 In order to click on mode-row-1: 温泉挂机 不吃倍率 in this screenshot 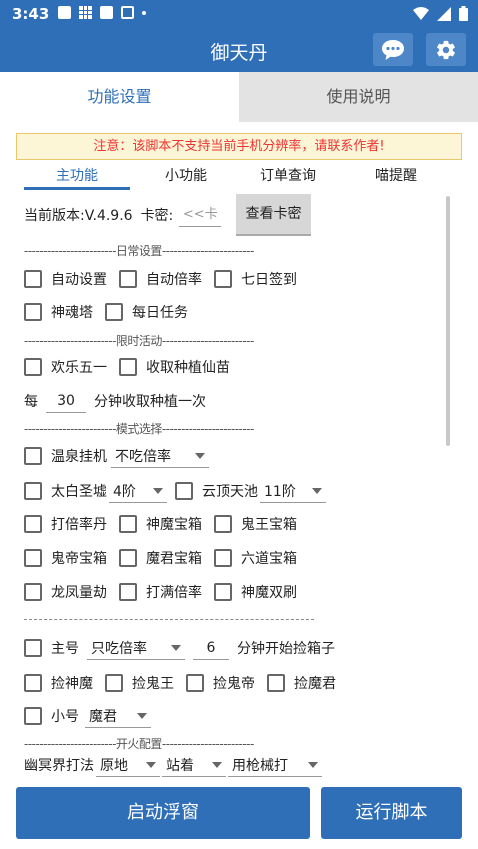, I will do `click(120, 456)`.